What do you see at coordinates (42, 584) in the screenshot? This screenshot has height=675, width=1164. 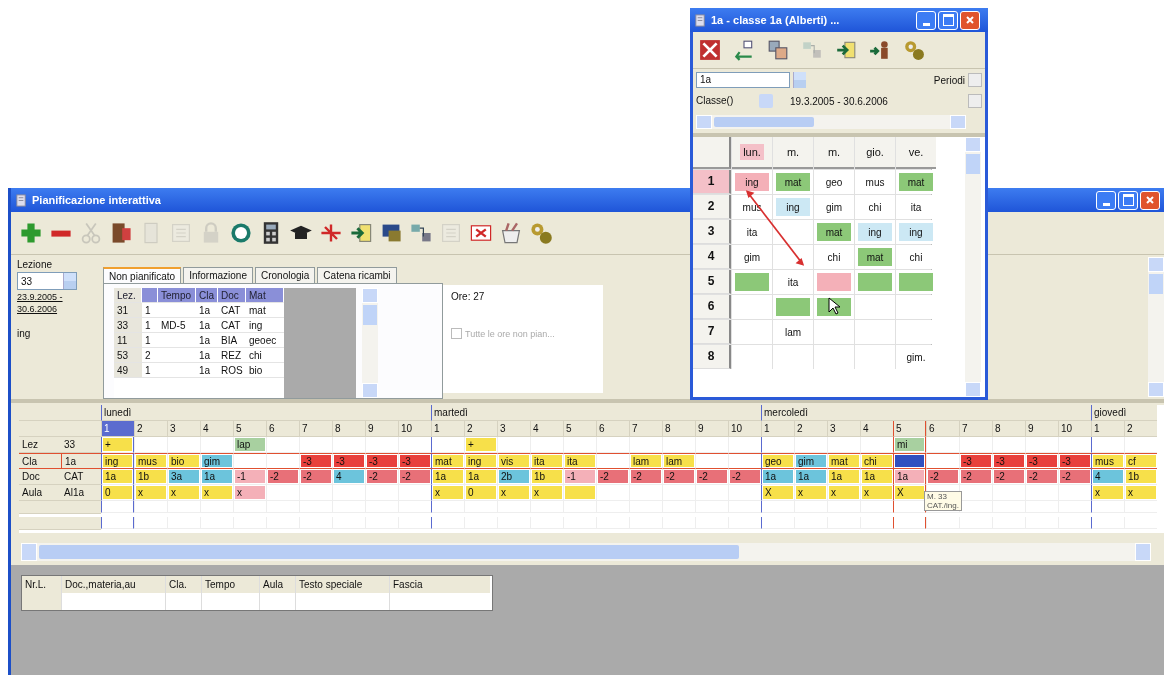 I see `column-header: Nr.L.` at bounding box center [42, 584].